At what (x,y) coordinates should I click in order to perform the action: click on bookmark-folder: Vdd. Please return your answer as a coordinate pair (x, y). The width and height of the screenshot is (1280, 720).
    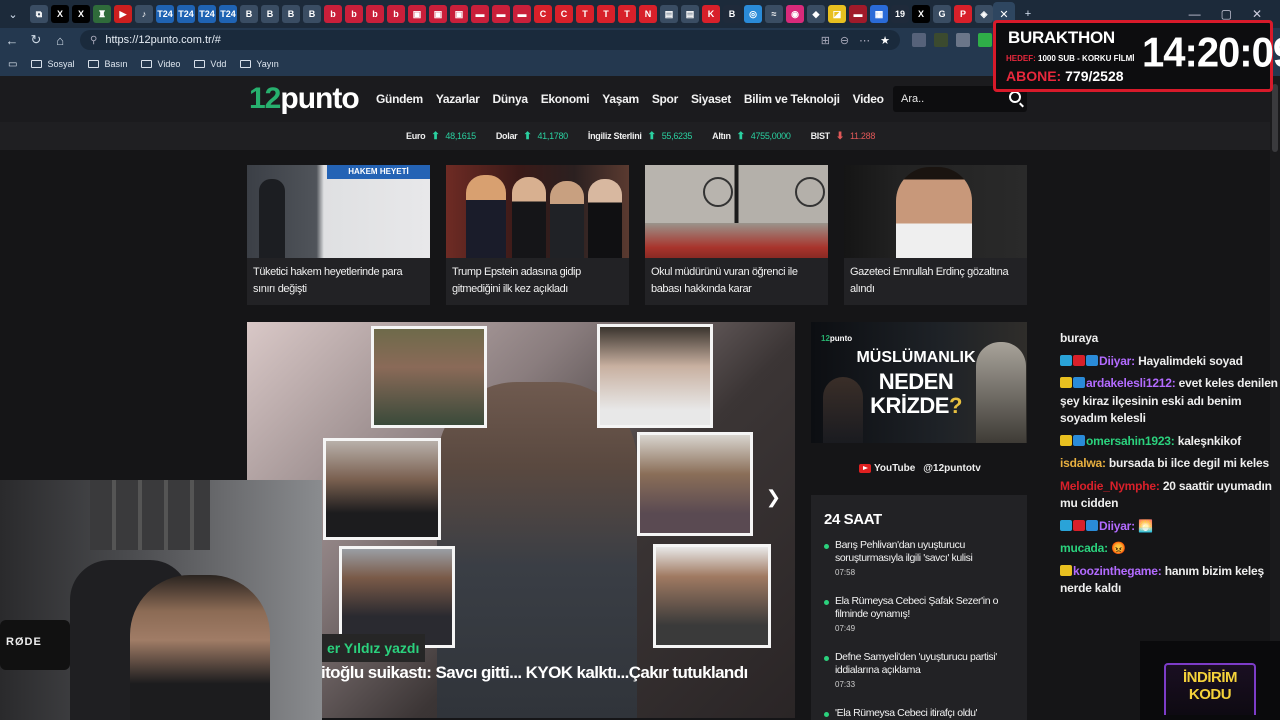
    Looking at the image, I should click on (210, 64).